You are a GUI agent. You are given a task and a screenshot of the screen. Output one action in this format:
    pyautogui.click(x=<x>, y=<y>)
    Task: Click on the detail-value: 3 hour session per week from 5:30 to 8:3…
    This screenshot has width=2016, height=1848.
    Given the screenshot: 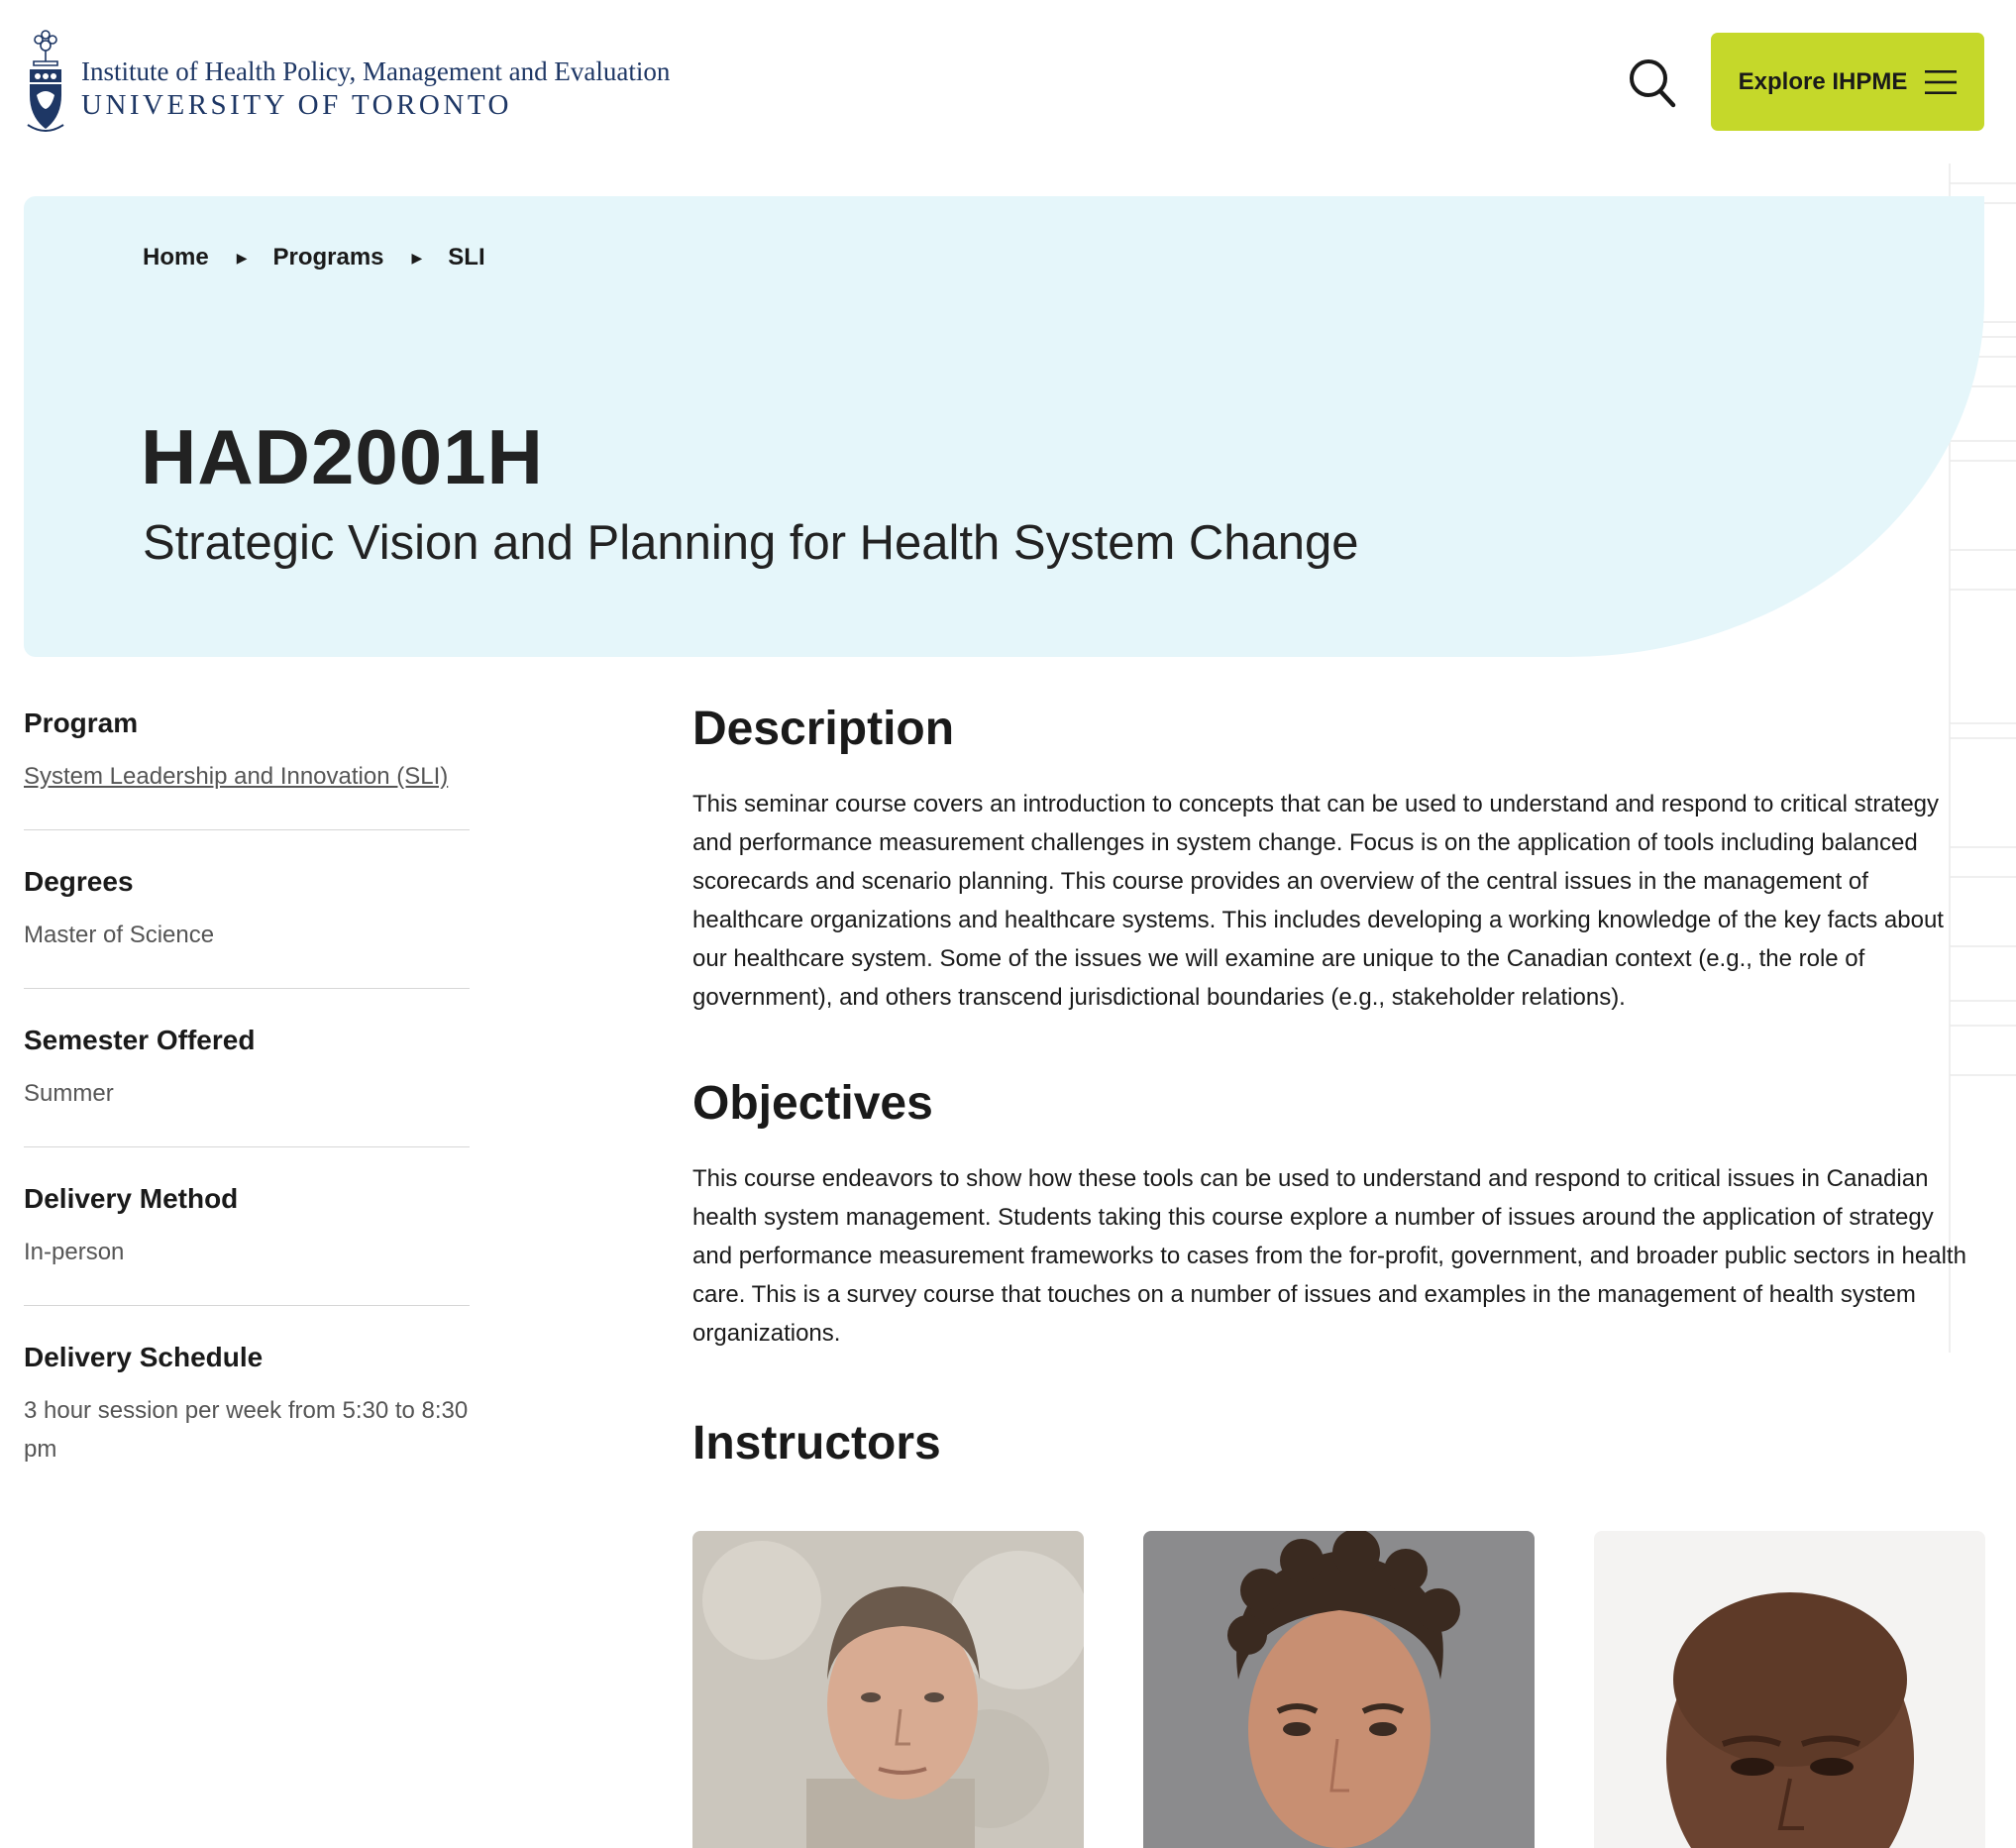 What is the action you would take?
    pyautogui.click(x=247, y=1430)
    